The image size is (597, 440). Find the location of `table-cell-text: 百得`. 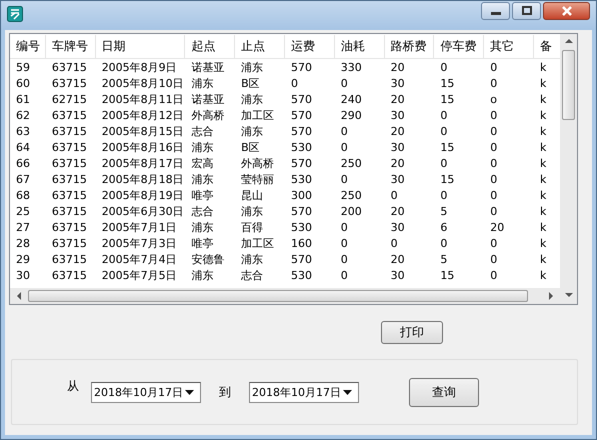

table-cell-text: 百得 is located at coordinates (252, 227).